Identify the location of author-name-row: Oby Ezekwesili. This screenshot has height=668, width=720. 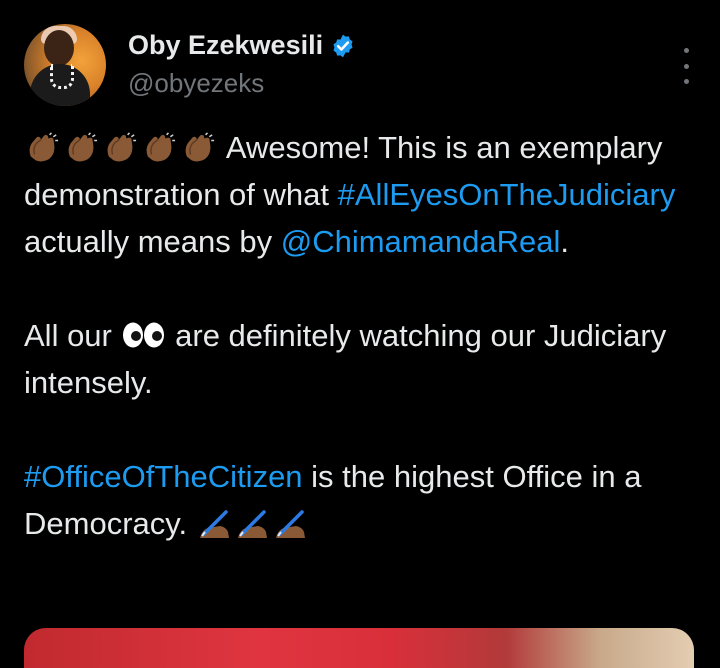
(242, 45).